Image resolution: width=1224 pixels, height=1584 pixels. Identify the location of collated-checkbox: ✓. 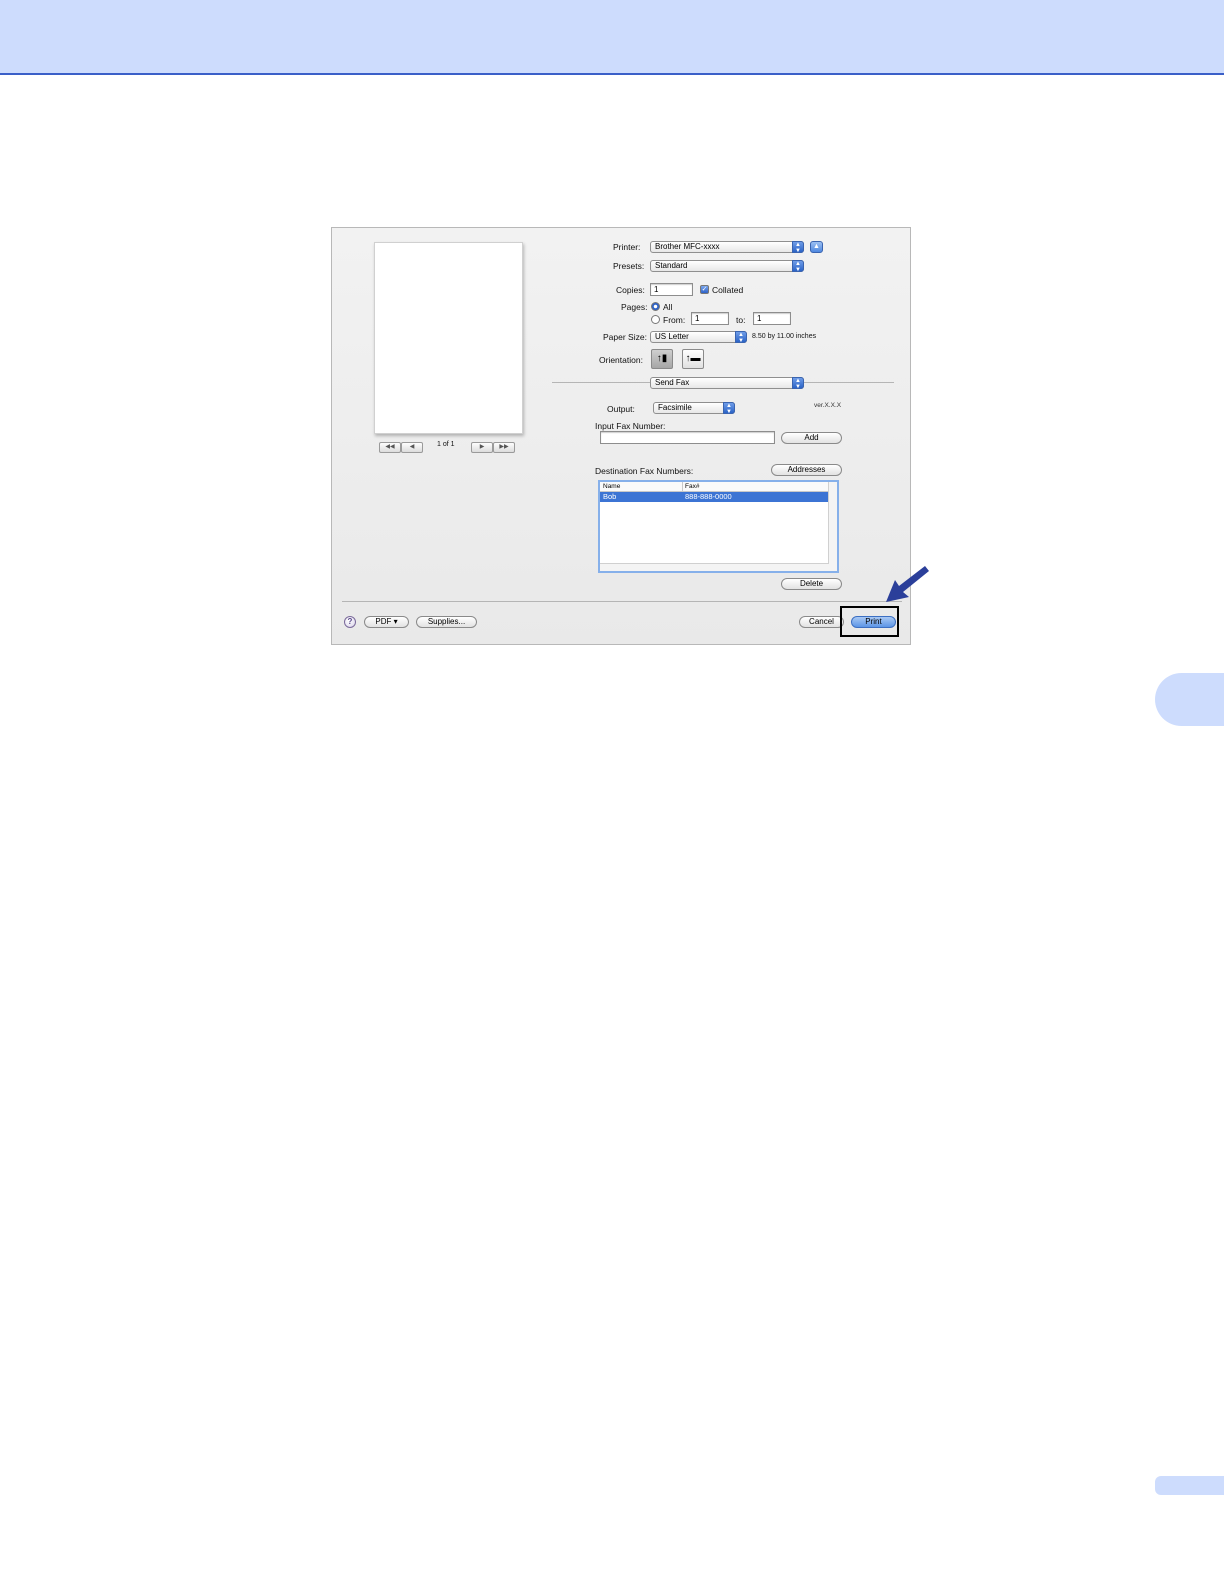
(704, 289).